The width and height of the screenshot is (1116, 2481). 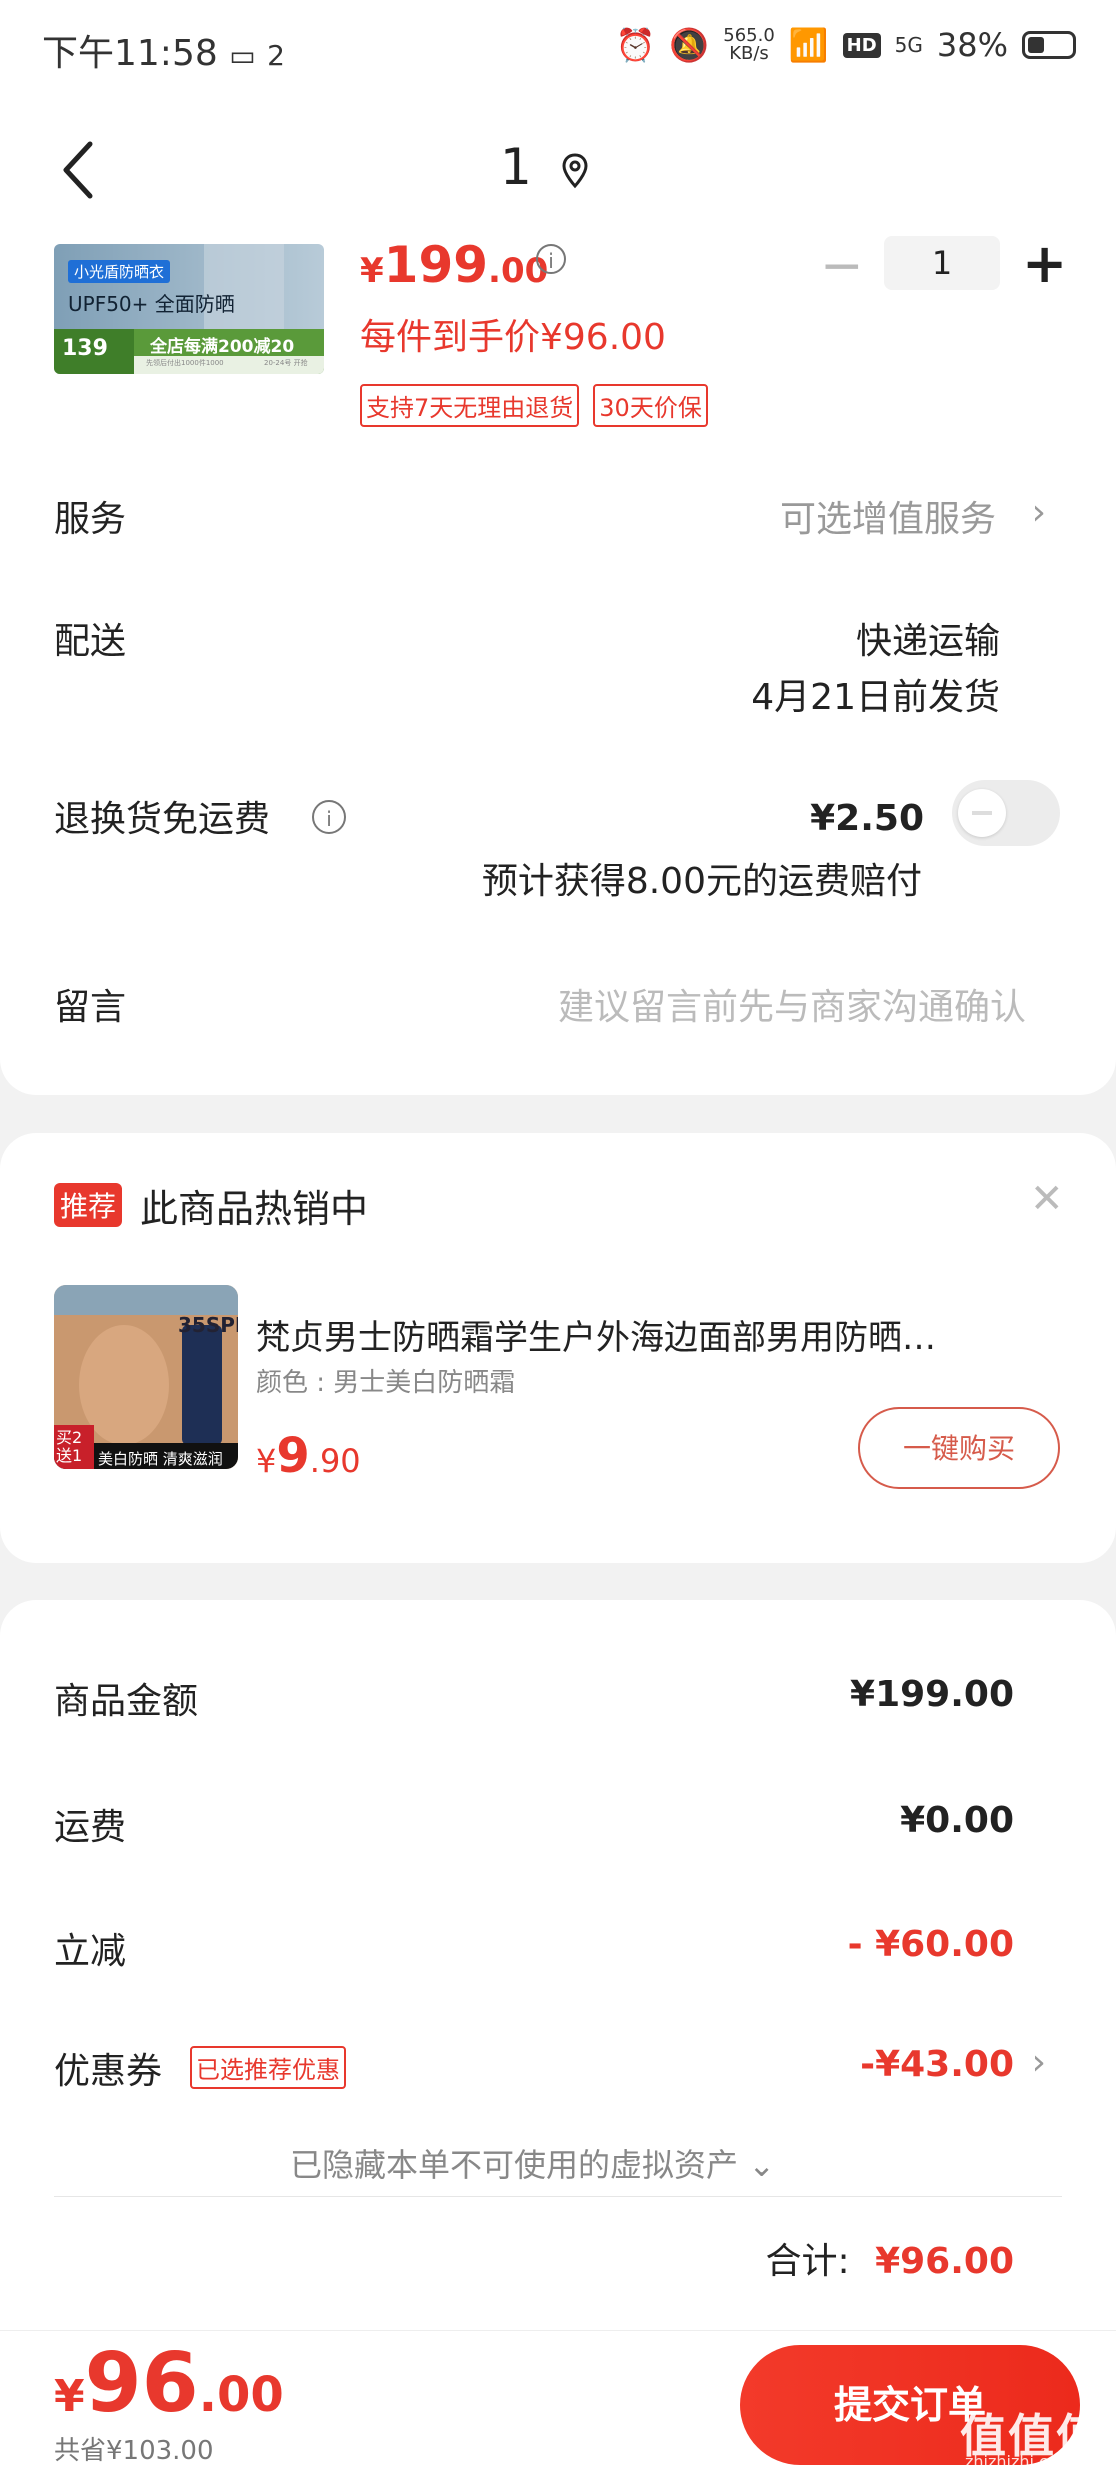 I want to click on status-time: 下午11:58 ▭ 2, so click(x=163, y=50).